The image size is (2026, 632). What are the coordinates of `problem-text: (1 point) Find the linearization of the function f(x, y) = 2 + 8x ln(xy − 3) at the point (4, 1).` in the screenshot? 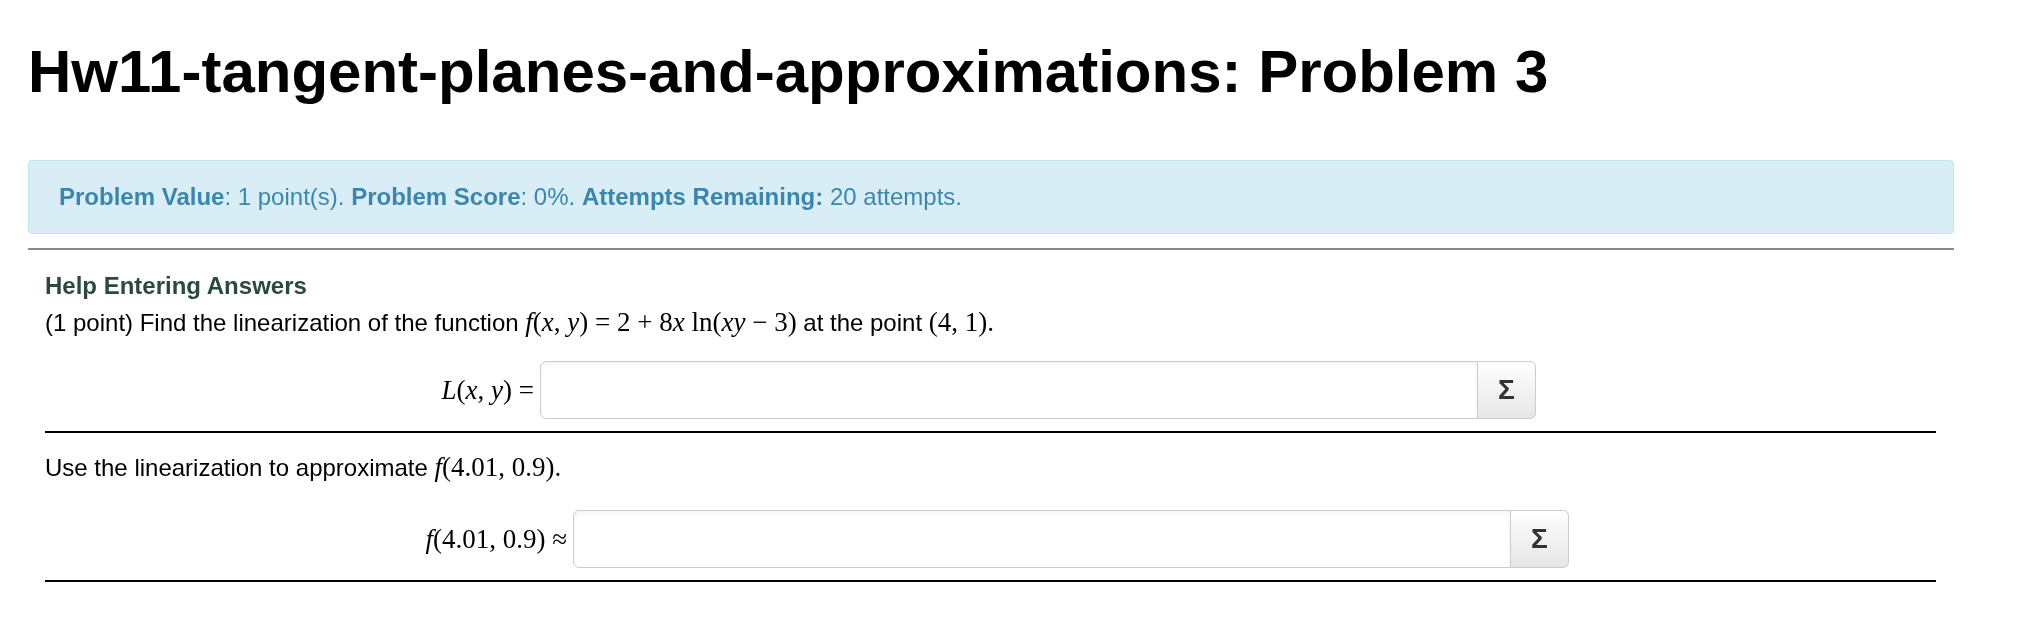 It's located at (519, 322).